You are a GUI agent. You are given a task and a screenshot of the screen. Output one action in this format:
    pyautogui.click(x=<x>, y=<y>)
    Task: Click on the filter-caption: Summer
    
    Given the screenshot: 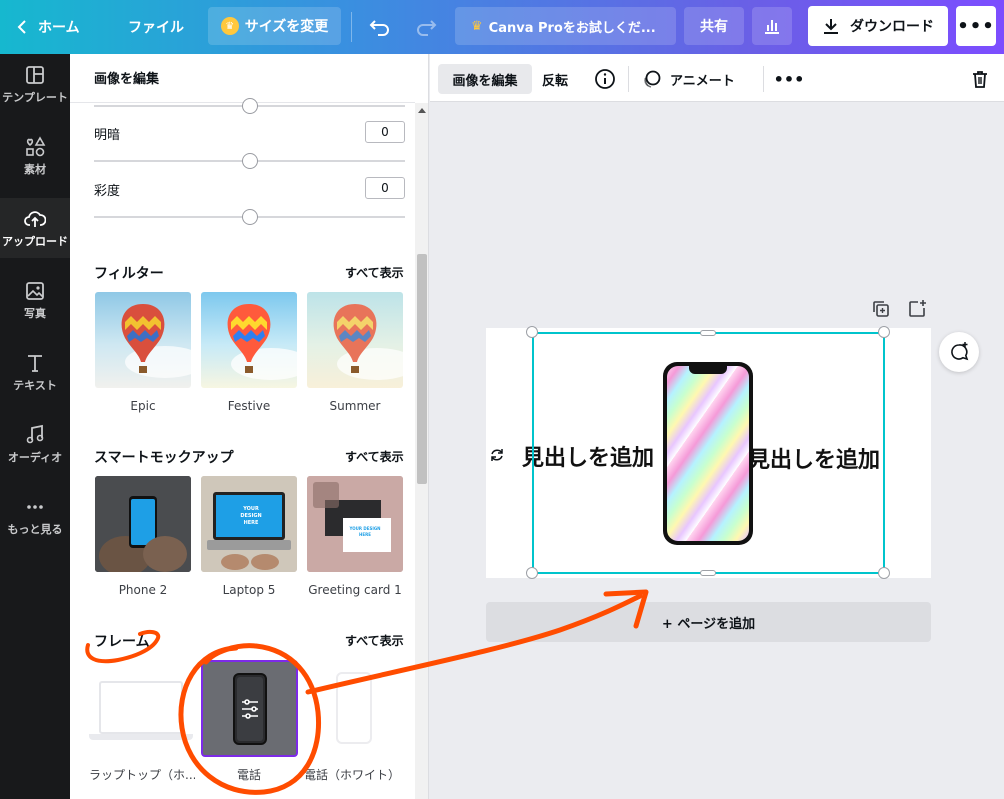 What is the action you would take?
    pyautogui.click(x=355, y=406)
    